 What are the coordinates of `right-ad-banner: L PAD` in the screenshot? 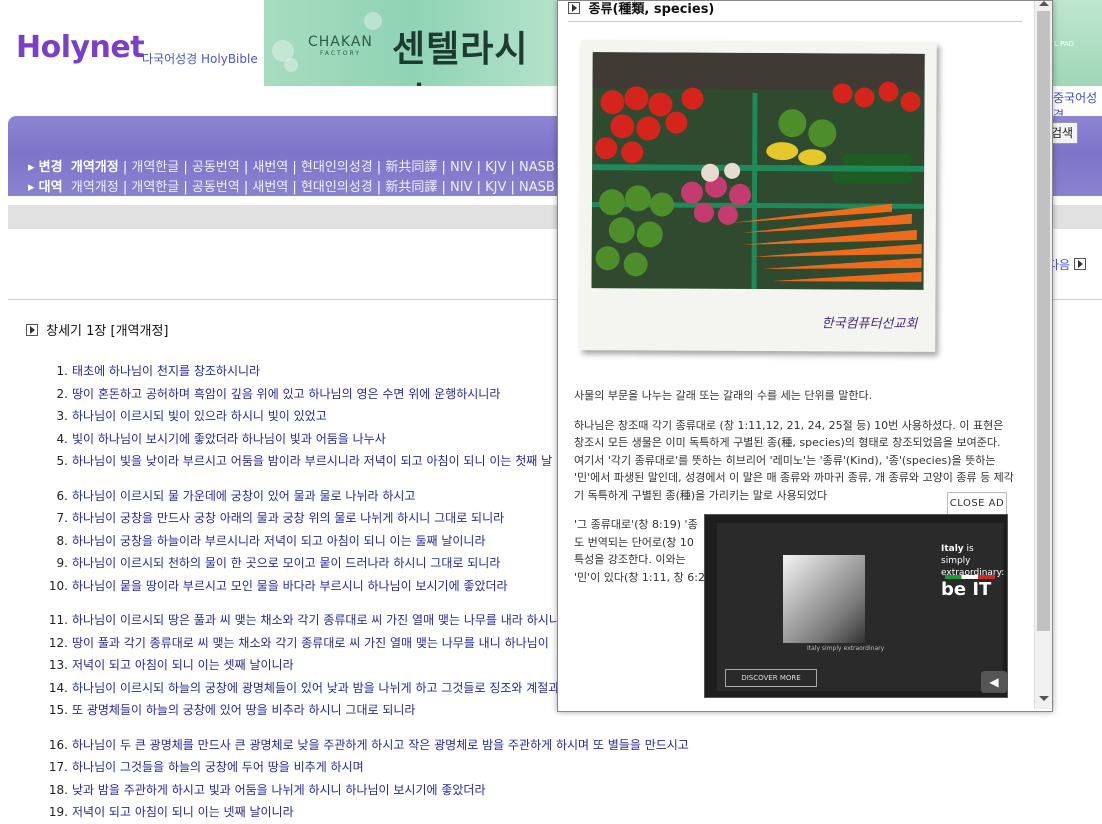 It's located at (1076, 43).